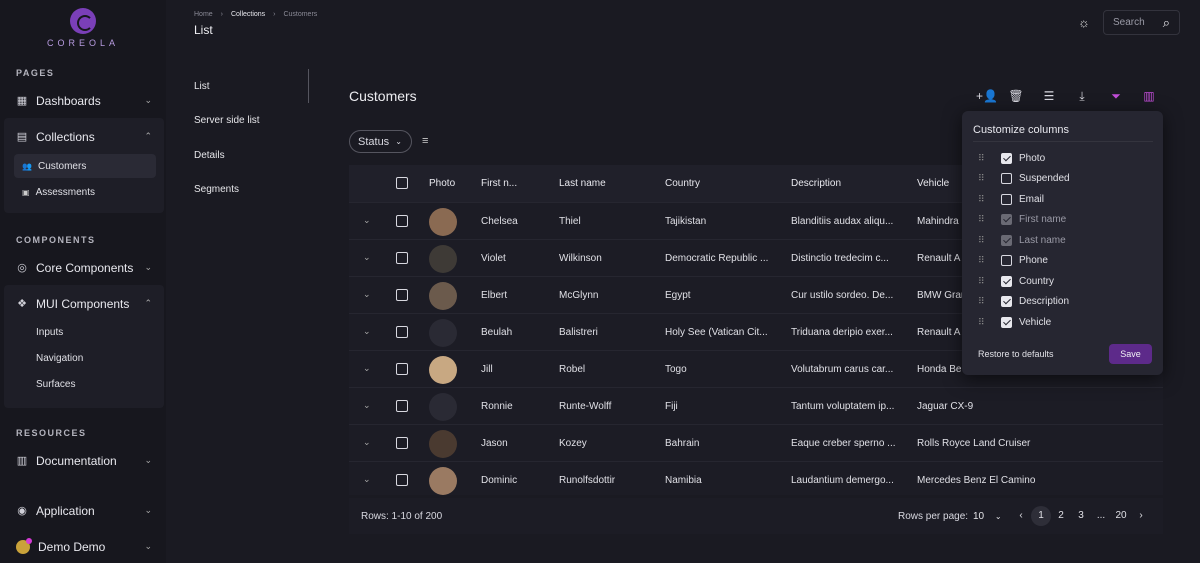 Image resolution: width=1200 pixels, height=563 pixels. Describe the element at coordinates (1121, 516) in the screenshot. I see `page-20-button: 20` at that location.